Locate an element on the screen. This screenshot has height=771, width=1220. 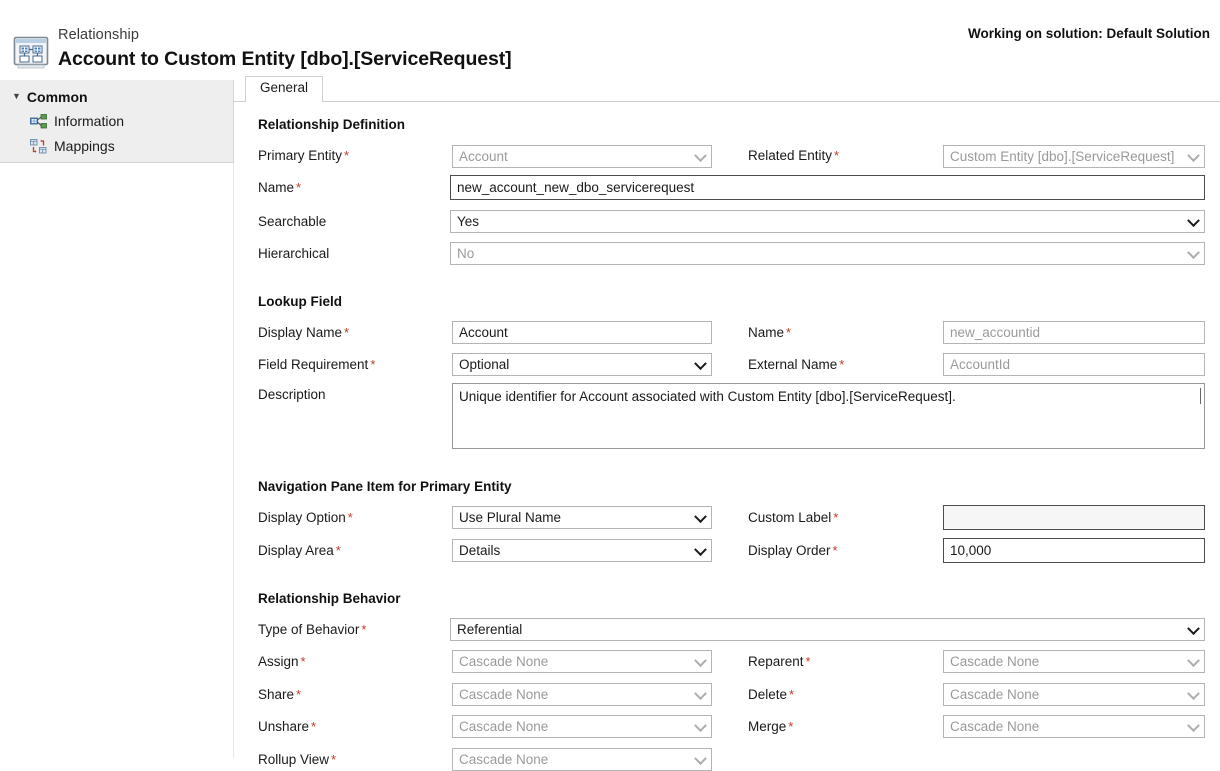
label-related-entity: Related Entity * is located at coordinates (794, 155).